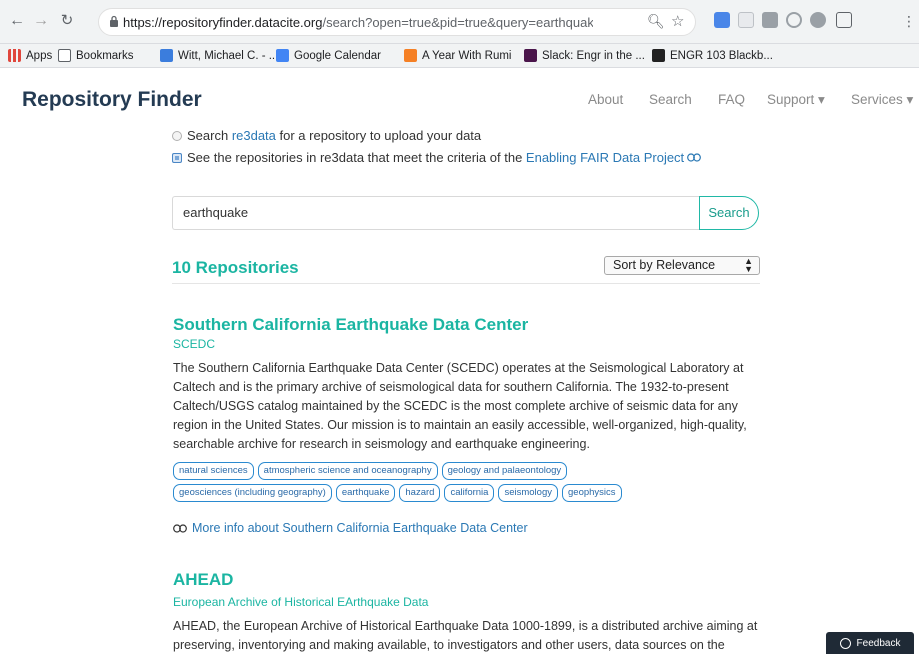 The height and width of the screenshot is (654, 919). Describe the element at coordinates (528, 493) in the screenshot. I see `tag: seismology` at that location.